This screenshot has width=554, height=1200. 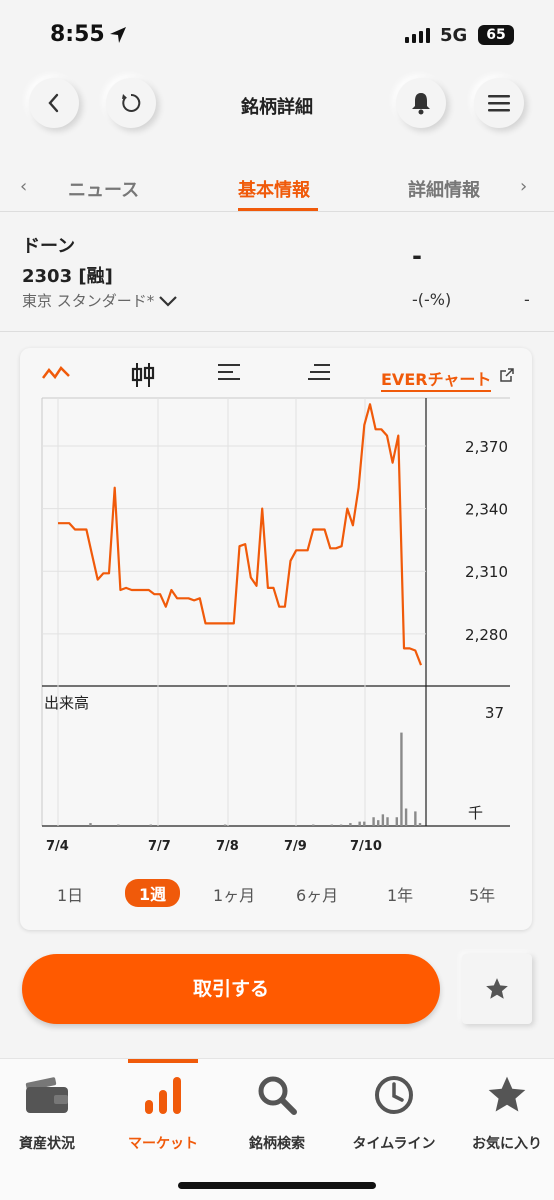 What do you see at coordinates (444, 189) in the screenshot?
I see `tab-detail-info: 詳細情報` at bounding box center [444, 189].